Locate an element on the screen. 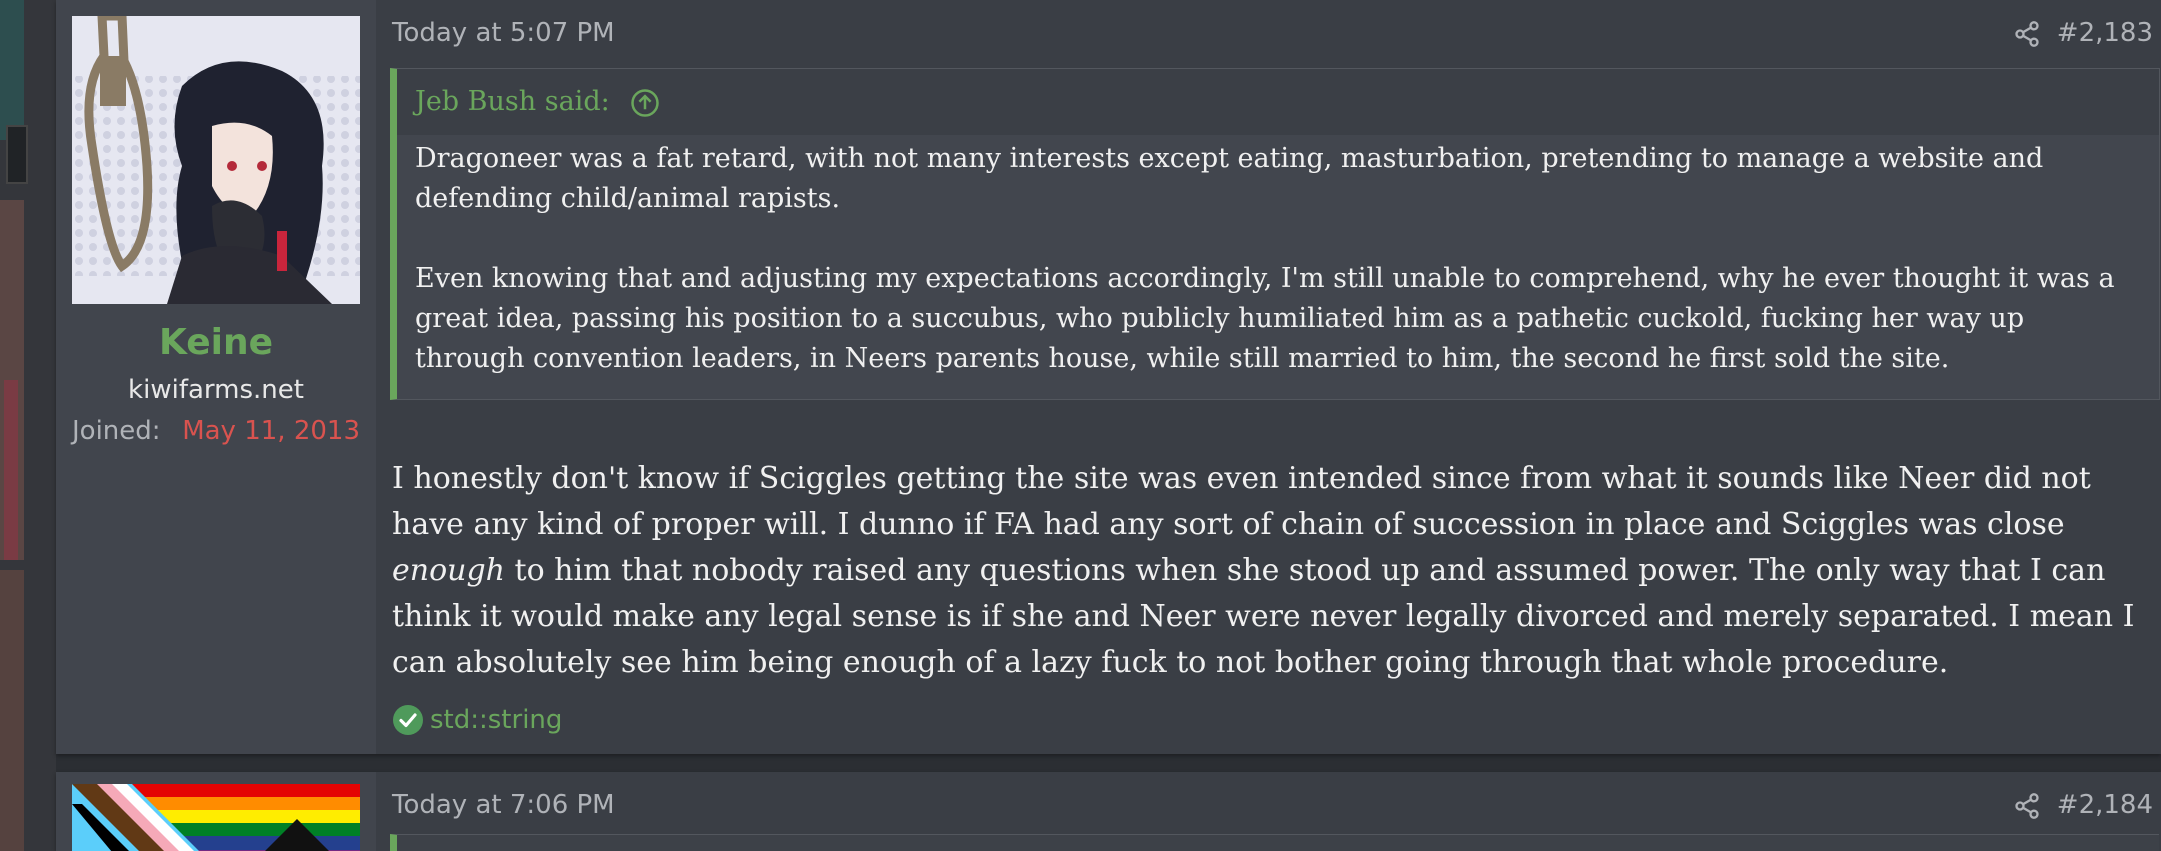 The image size is (2161, 851). left-gutter is located at coordinates (28, 425).